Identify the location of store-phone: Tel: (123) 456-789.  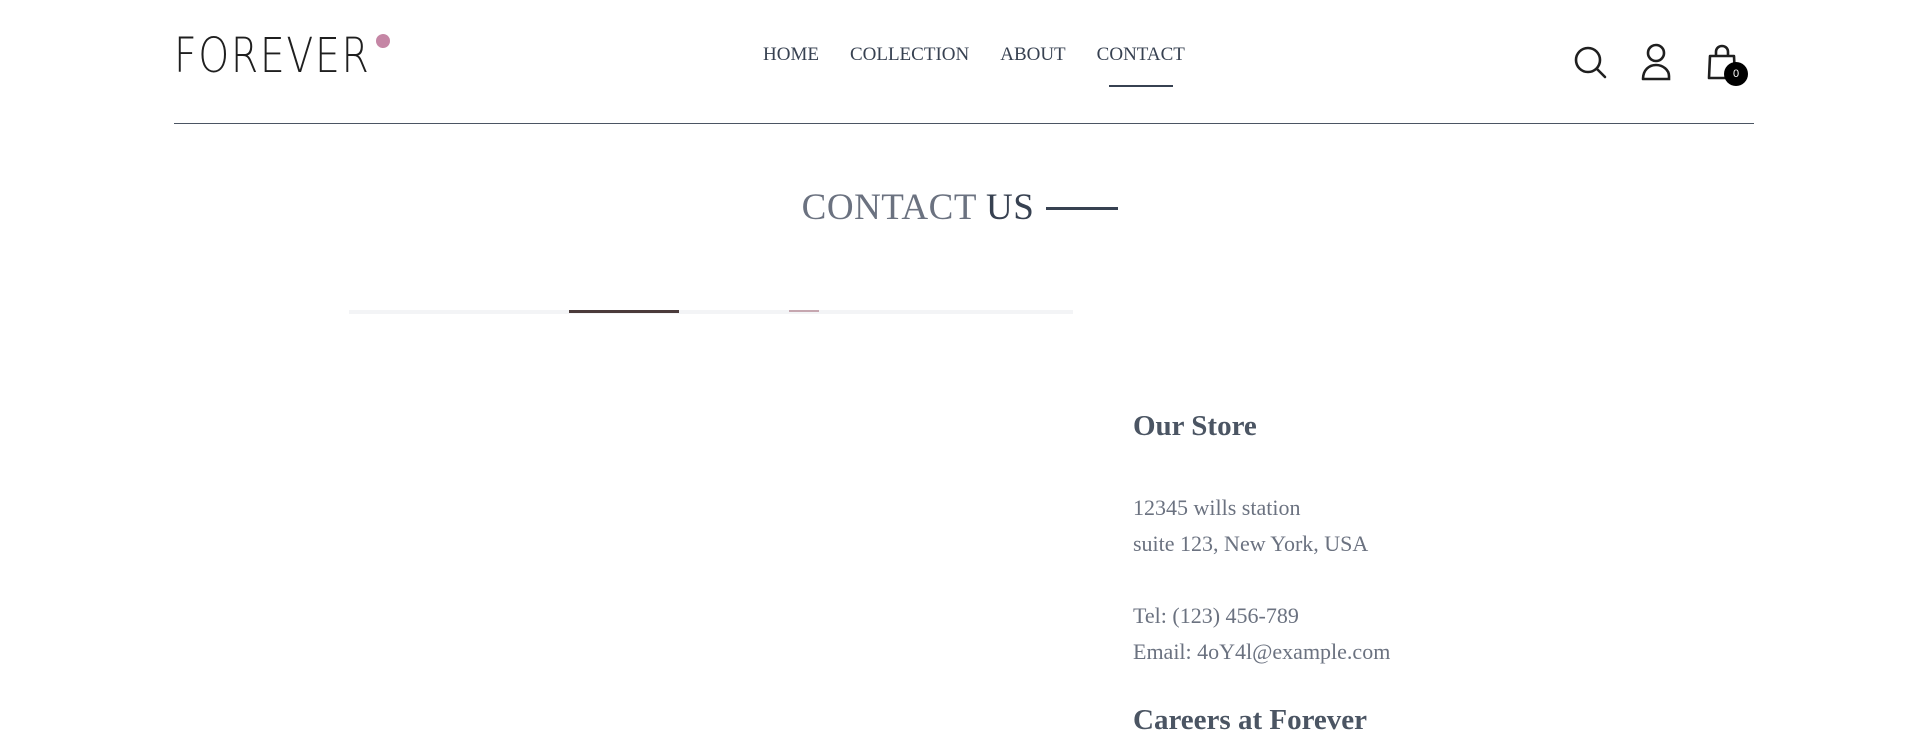
(1216, 615).